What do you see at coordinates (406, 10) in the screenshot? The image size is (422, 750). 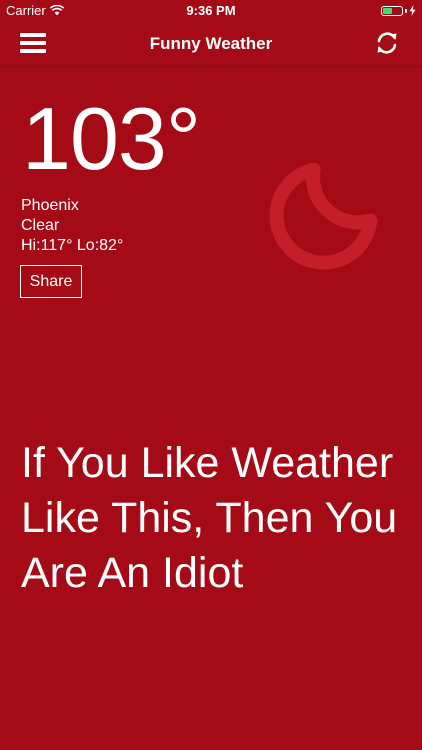 I see `battery-tip` at bounding box center [406, 10].